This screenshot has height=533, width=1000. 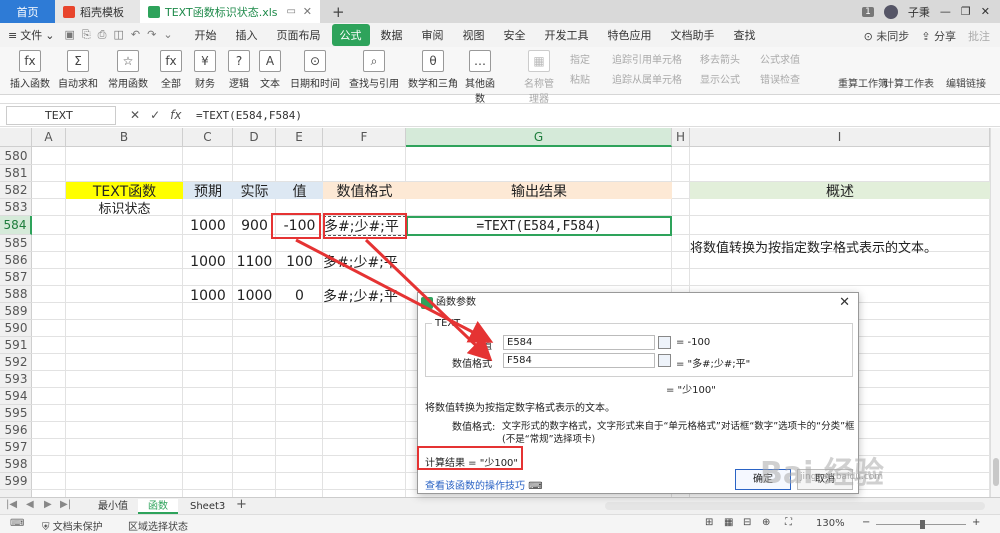 What do you see at coordinates (664, 342) in the screenshot?
I see `arg1-ref-picker-icon` at bounding box center [664, 342].